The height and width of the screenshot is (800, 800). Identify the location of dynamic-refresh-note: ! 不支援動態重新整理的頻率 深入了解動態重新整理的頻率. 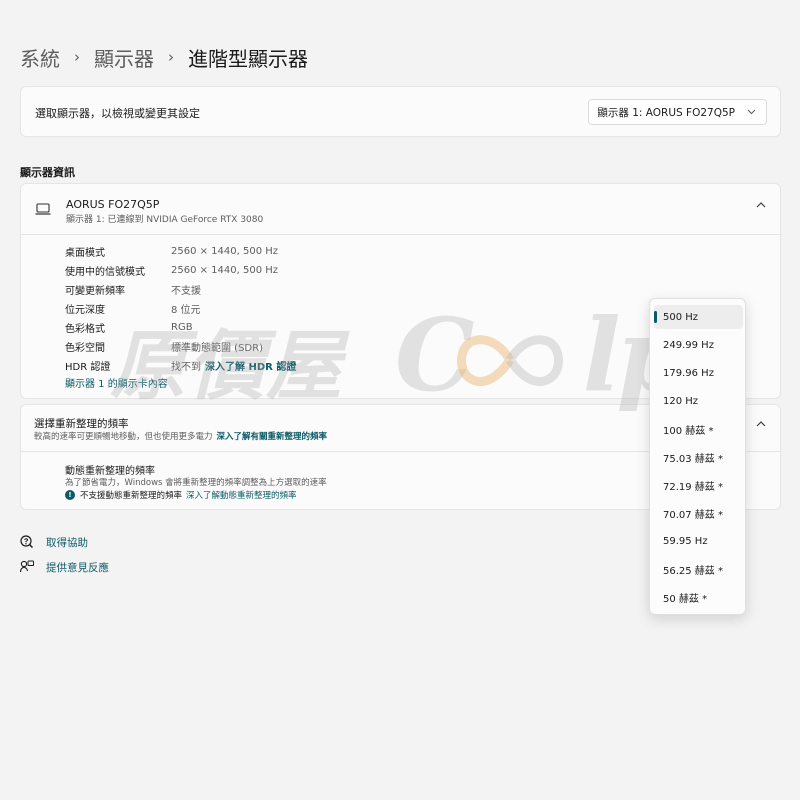
(181, 495).